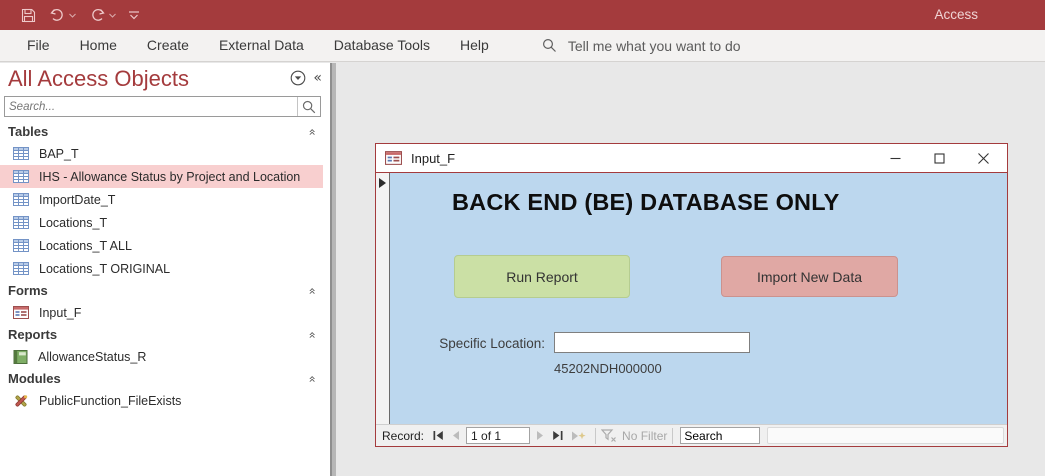  Describe the element at coordinates (56, 14) in the screenshot. I see `undo-icon` at that location.